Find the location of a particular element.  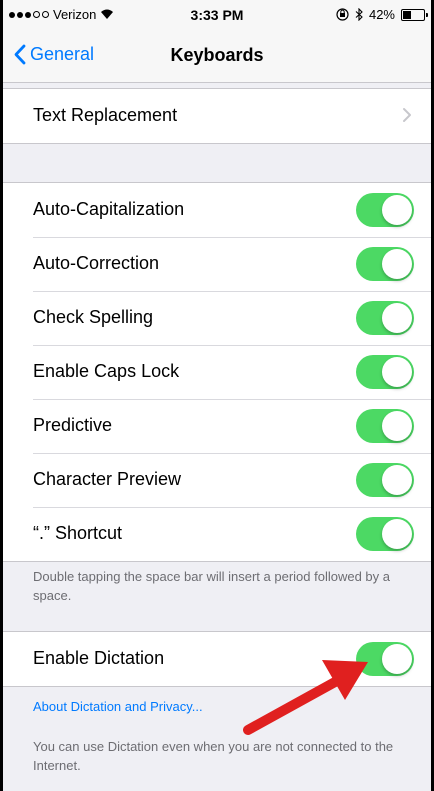

character-preview-toggle is located at coordinates (385, 480).